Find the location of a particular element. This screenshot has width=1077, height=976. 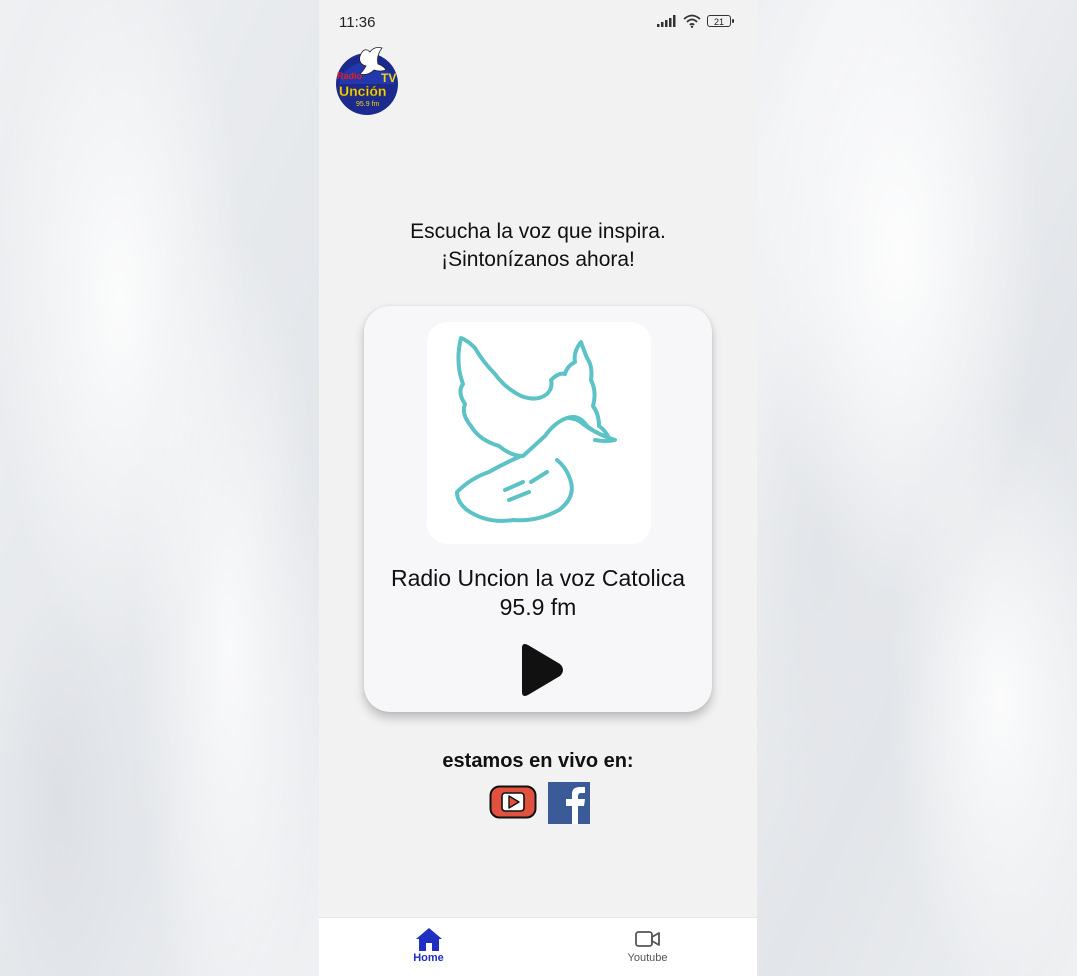

dove-icon is located at coordinates (536, 429).